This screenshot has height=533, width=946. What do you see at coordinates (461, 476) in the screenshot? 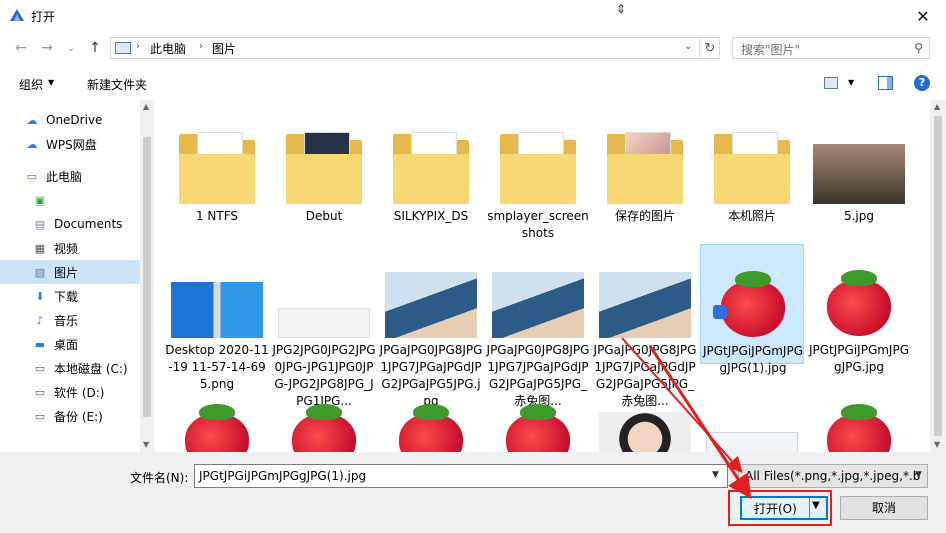
I see `filename-input: JPGtJPGiJPGmJPGgJPG(1).jpg` at bounding box center [461, 476].